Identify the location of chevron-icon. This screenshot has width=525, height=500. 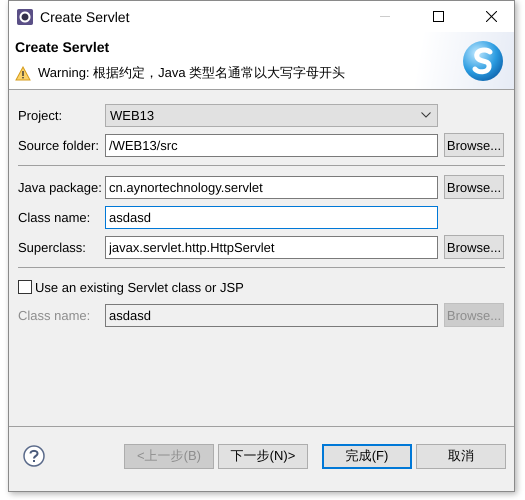
(426, 115).